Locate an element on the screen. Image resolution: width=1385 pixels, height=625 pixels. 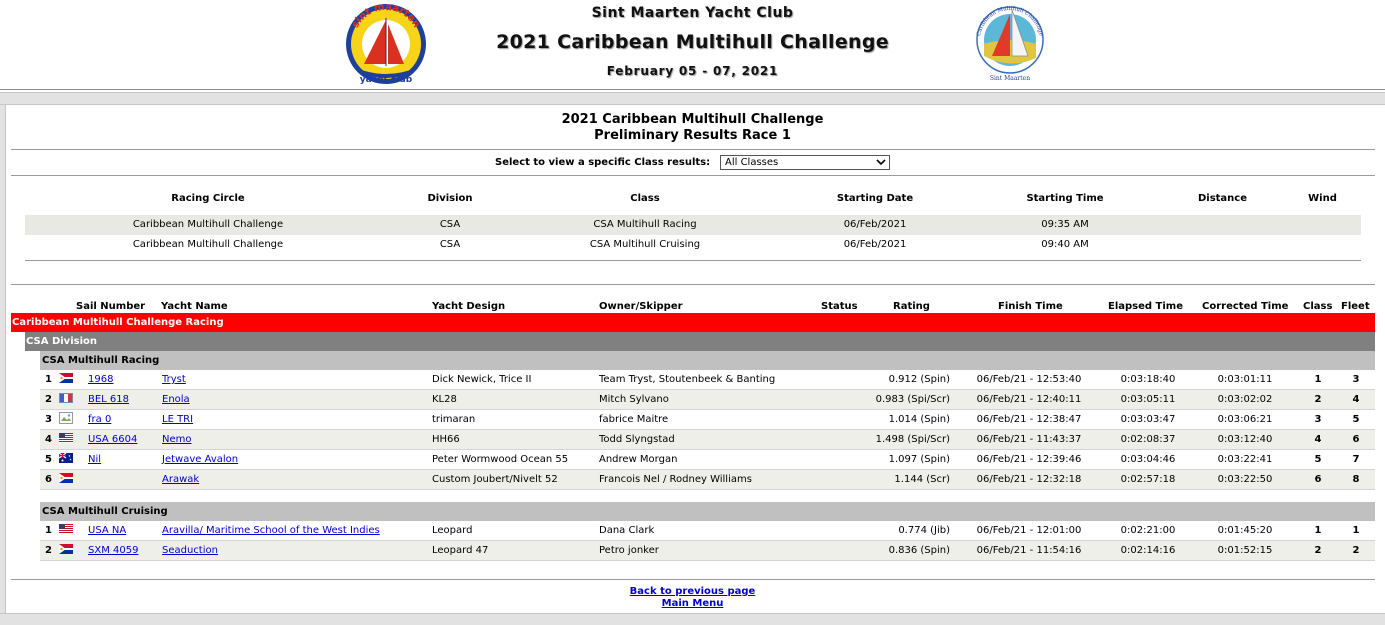
results-title: 2021 Caribbean Multihull Challenge is located at coordinates (692, 119).